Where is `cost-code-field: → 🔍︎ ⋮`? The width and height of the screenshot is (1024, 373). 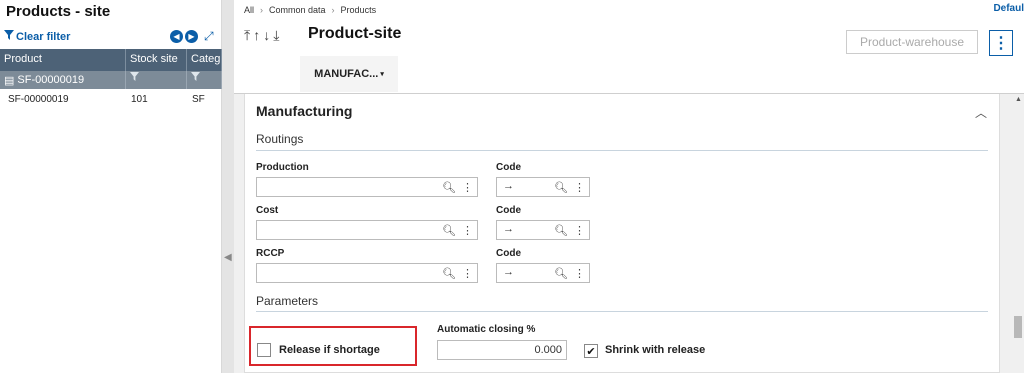
cost-code-field: → 🔍︎ ⋮ is located at coordinates (543, 230).